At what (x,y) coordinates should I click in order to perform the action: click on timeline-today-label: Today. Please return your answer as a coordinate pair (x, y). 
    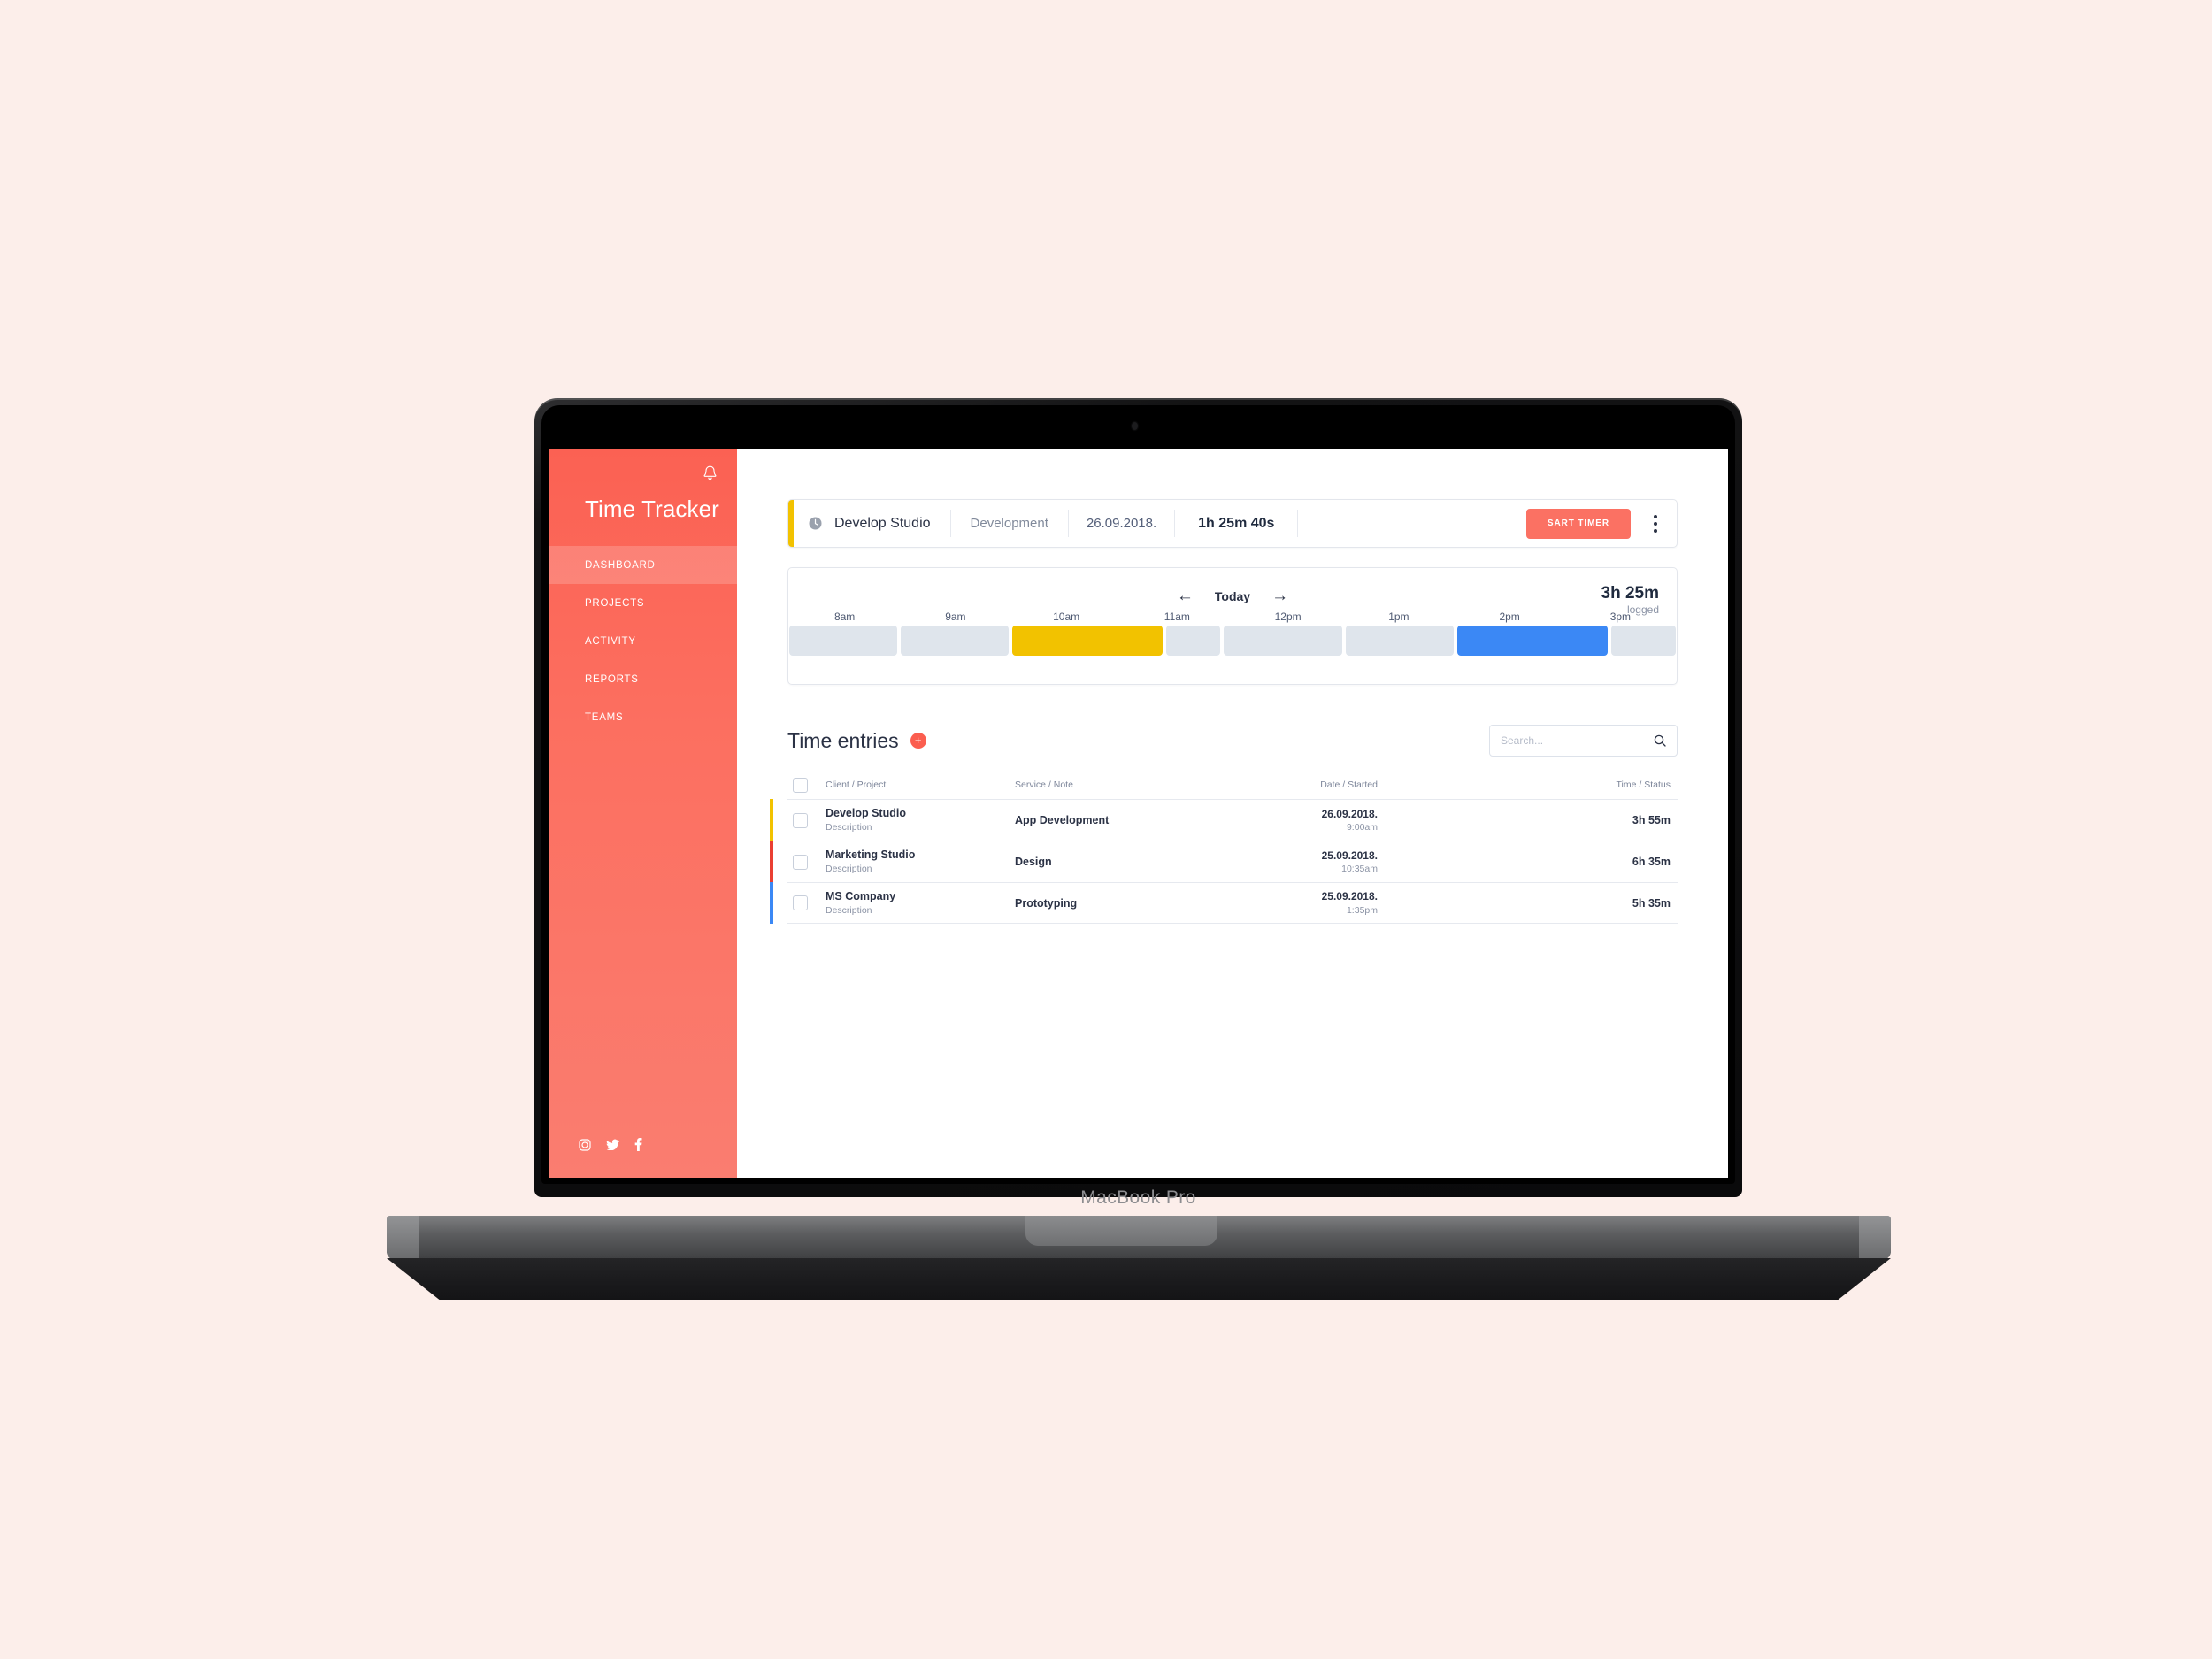
    Looking at the image, I should click on (1232, 596).